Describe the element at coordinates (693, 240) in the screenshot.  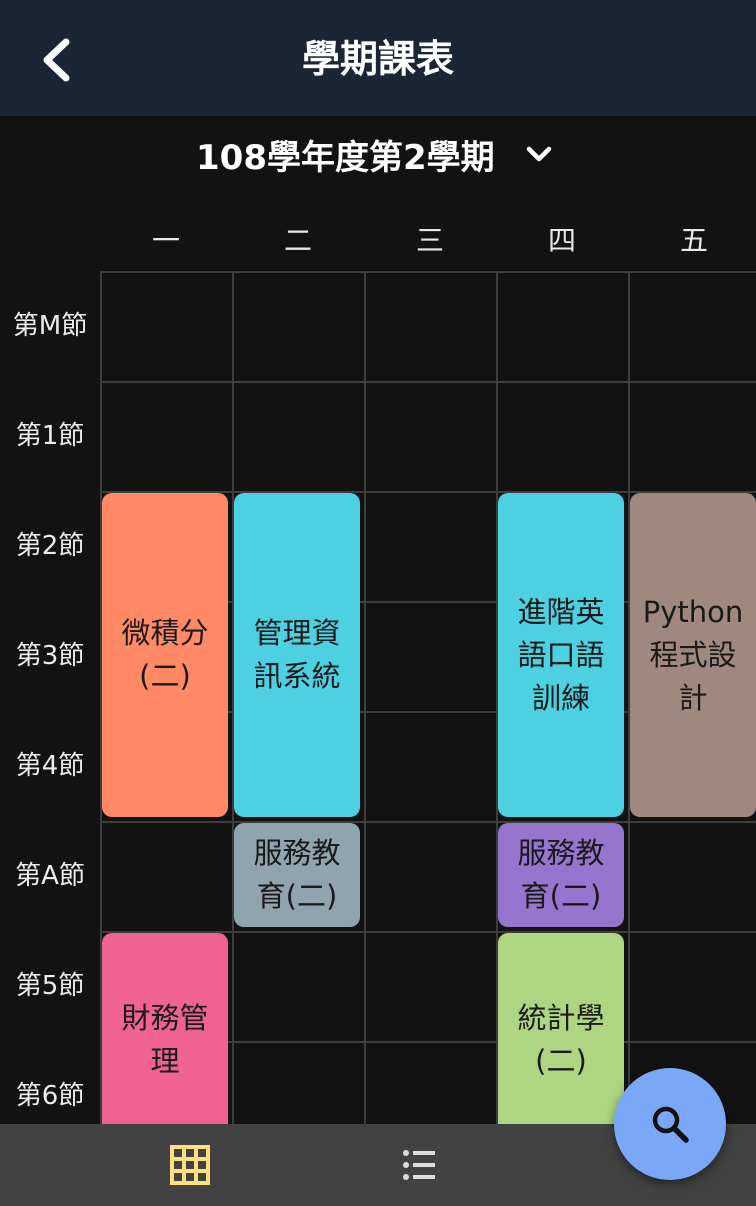
I see `day-header: 五` at that location.